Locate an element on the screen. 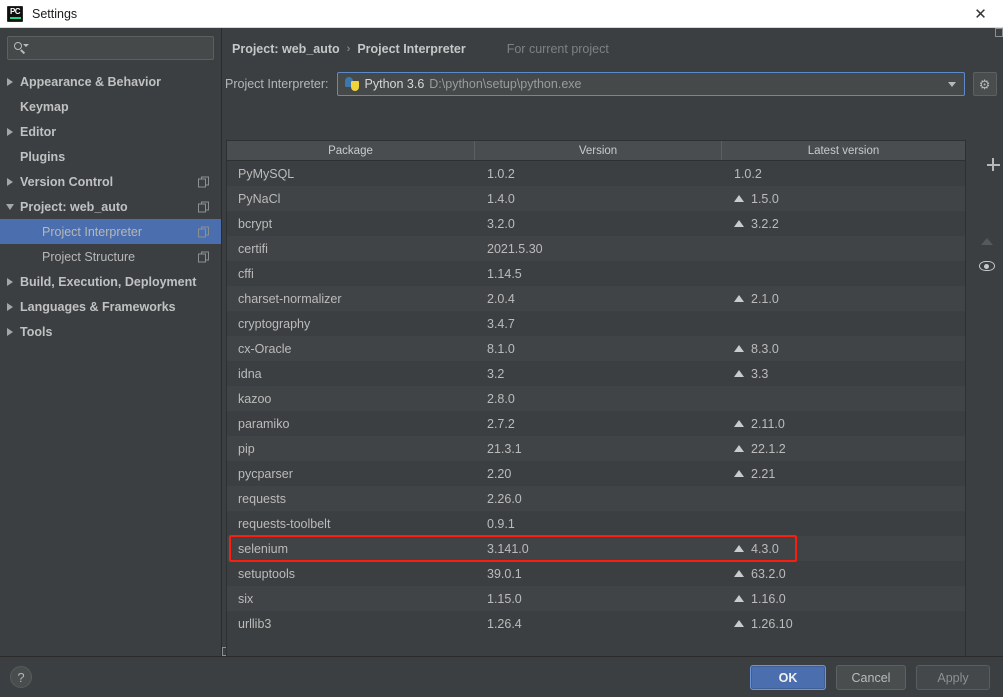 The height and width of the screenshot is (697, 1003). table-row: idna 3.2 3.3 is located at coordinates (596, 373).